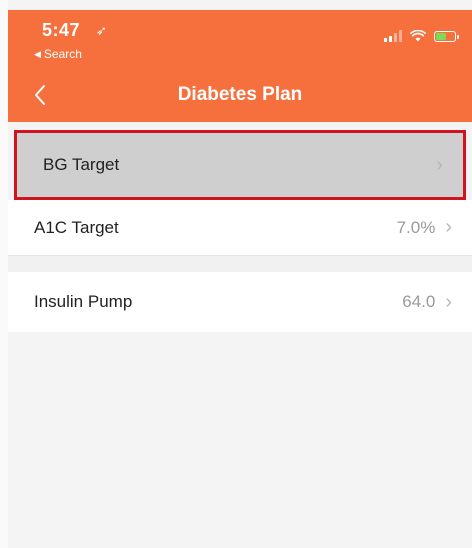 The width and height of the screenshot is (472, 548). I want to click on battery-icon, so click(446, 36).